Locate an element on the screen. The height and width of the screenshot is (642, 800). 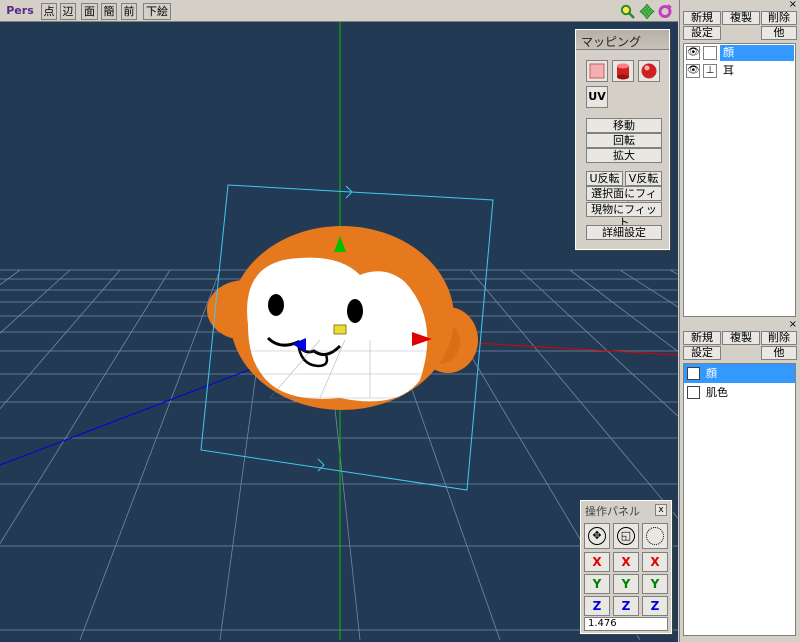
mapping-panel-title: マッピング is located at coordinates (622, 40).